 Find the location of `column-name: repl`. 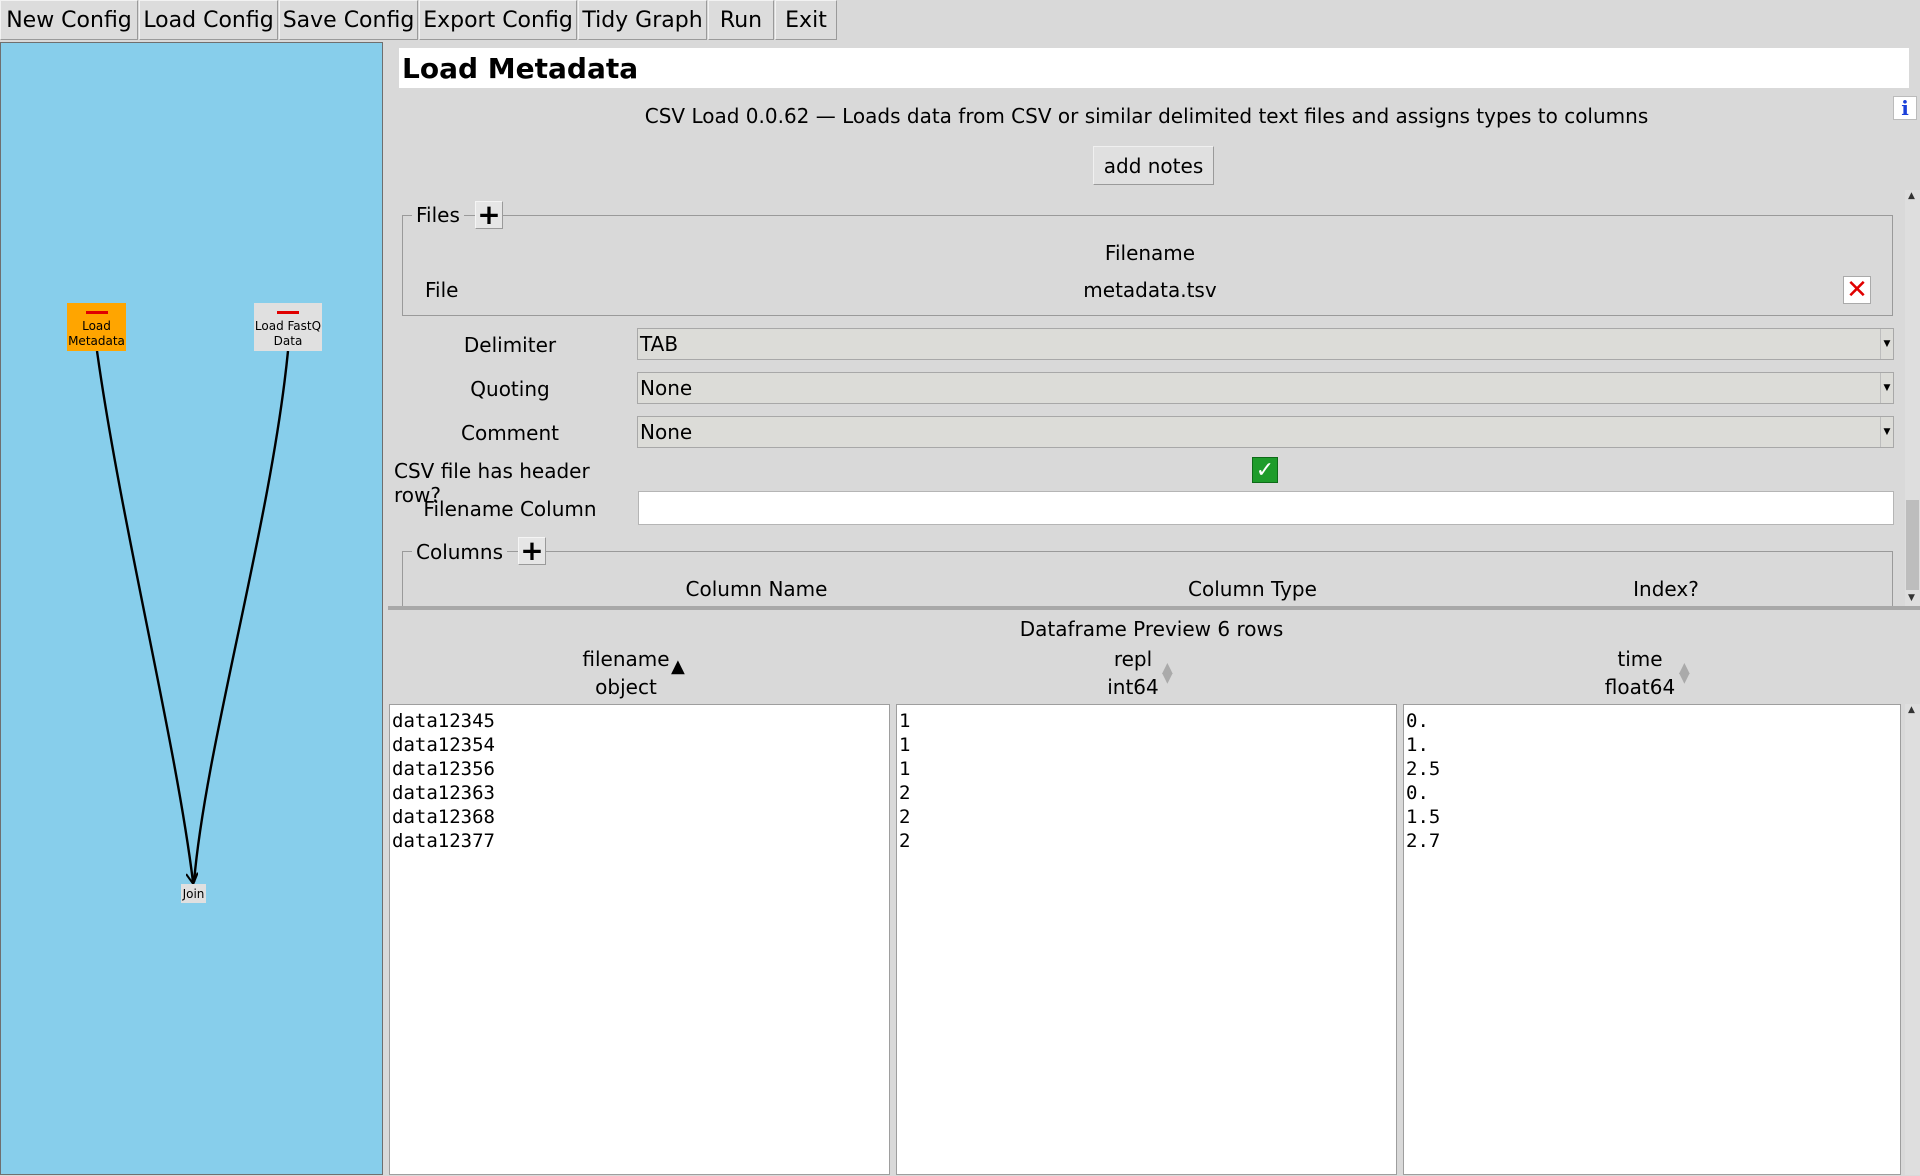

column-name: repl is located at coordinates (1133, 659).